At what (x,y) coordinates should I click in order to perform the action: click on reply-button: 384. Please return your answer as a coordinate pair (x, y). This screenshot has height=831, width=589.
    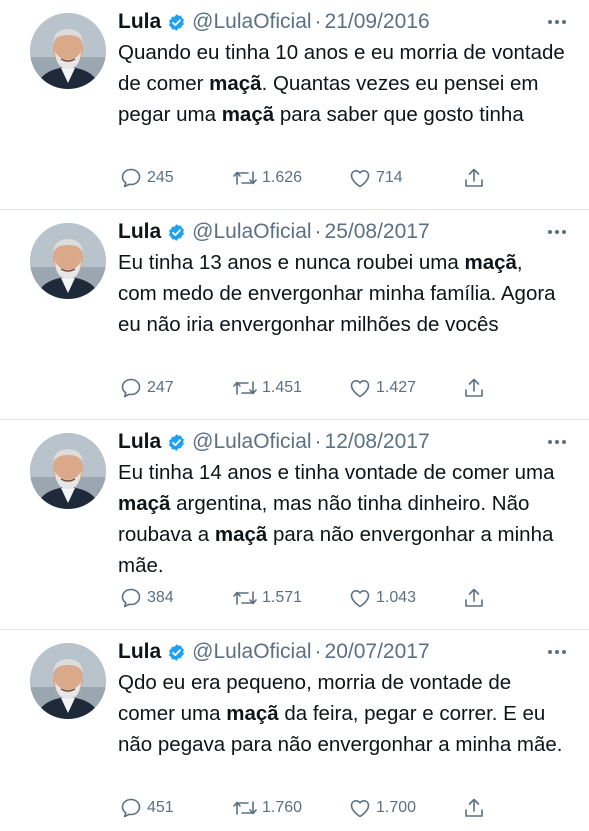
    Looking at the image, I should click on (146, 598).